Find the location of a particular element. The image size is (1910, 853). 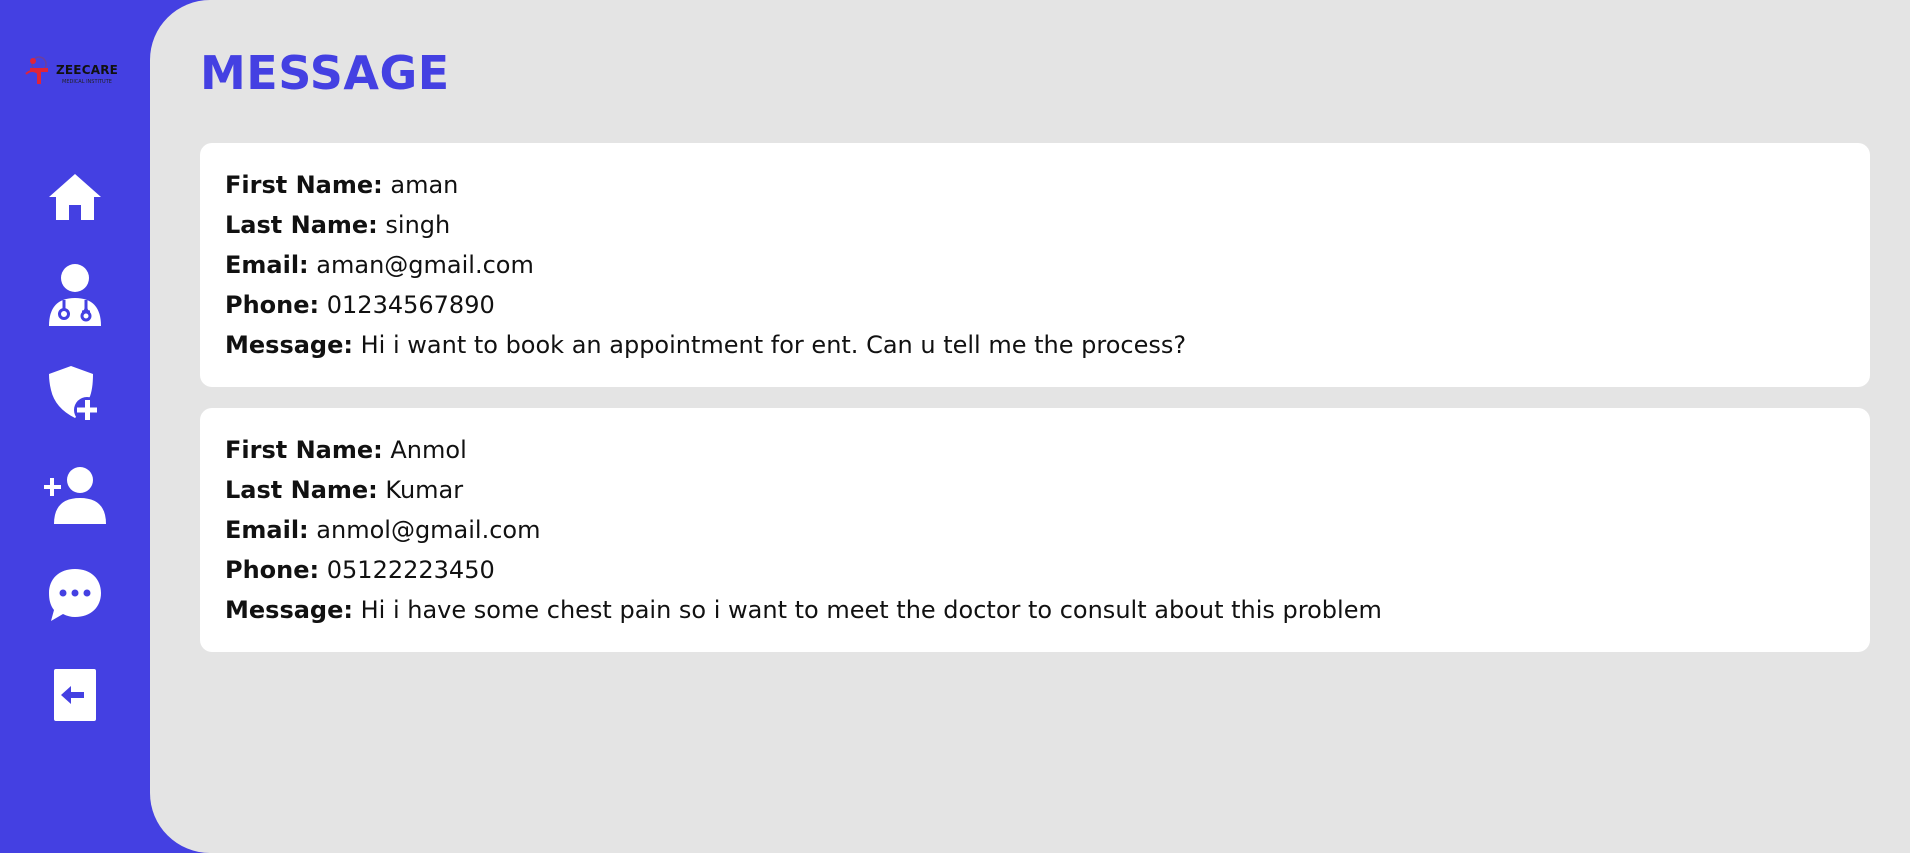

phone-value: 01234567890 is located at coordinates (410, 305).